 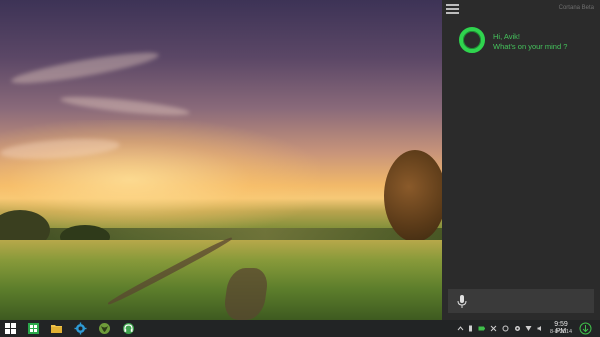 I want to click on cortana-greeting: Hi, Avik! What's on your mind ?, so click(x=530, y=42).